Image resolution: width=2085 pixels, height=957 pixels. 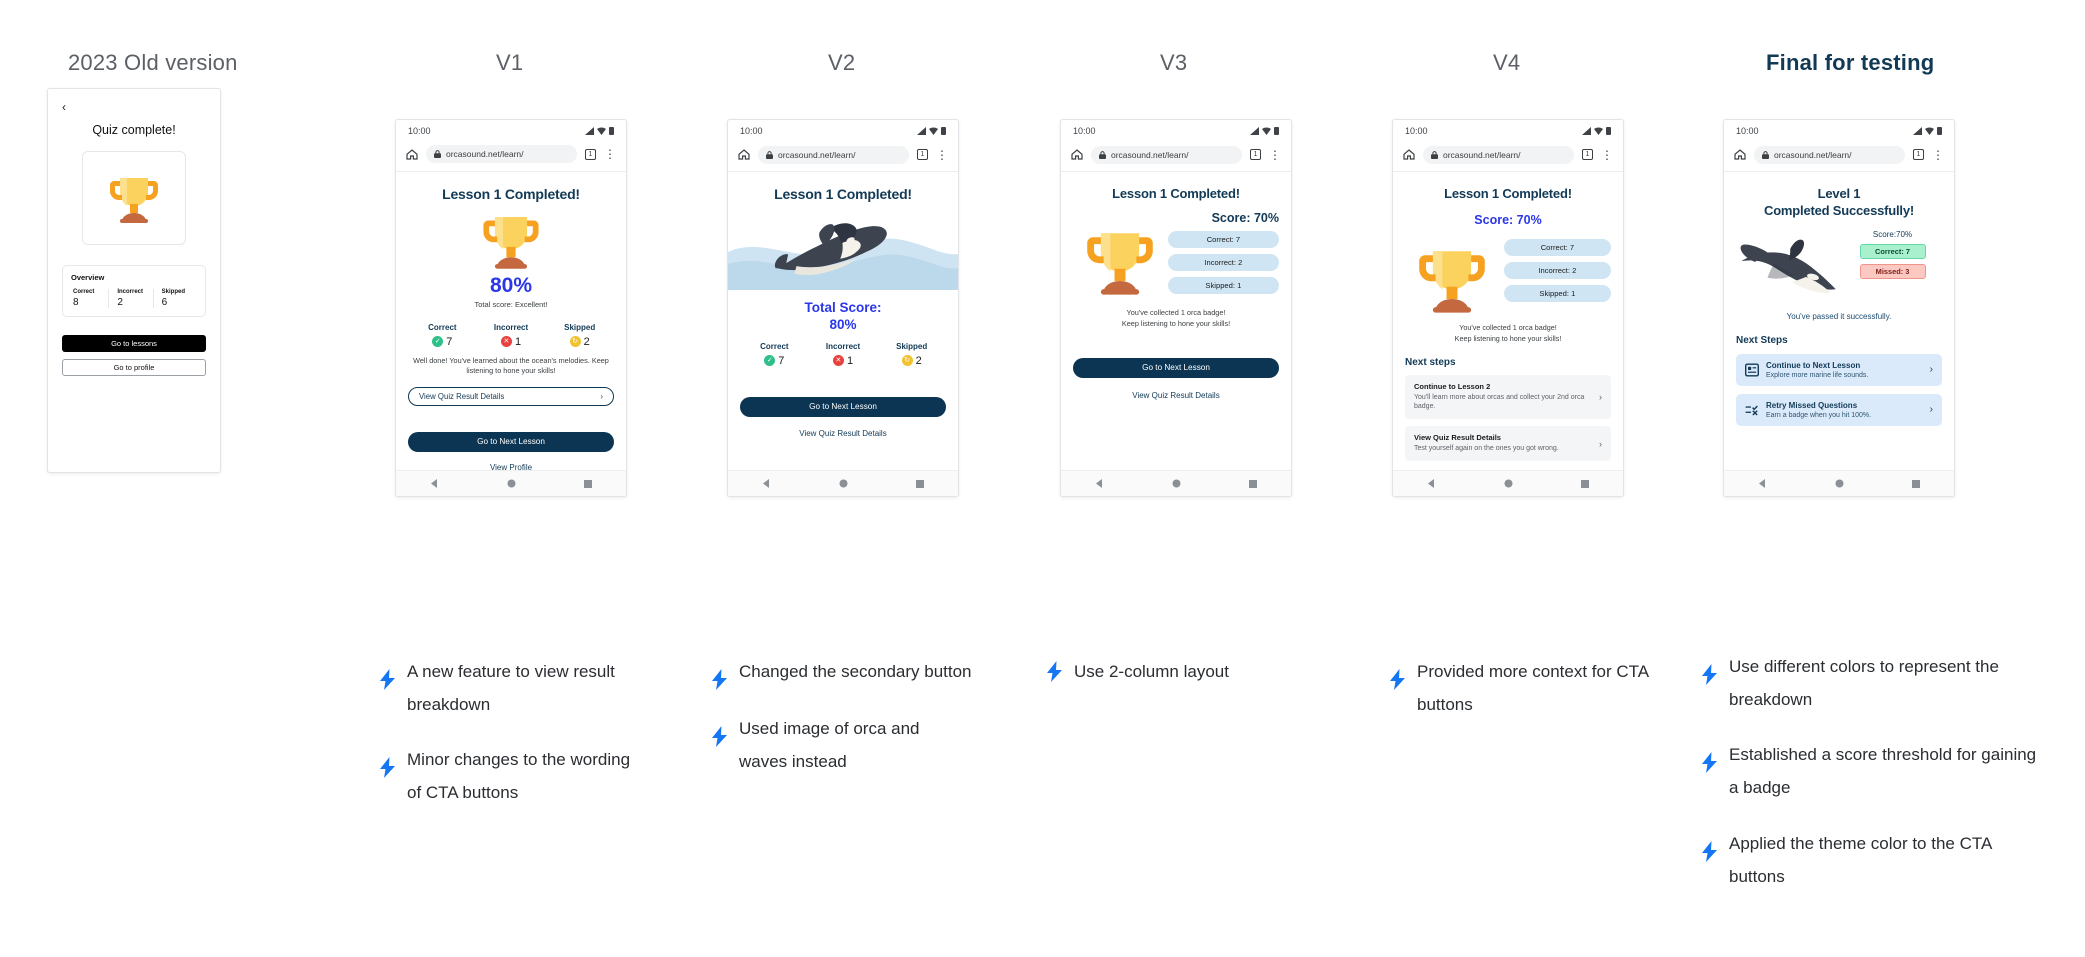 I want to click on chip-skipped: Skipped: 1, so click(x=1557, y=293).